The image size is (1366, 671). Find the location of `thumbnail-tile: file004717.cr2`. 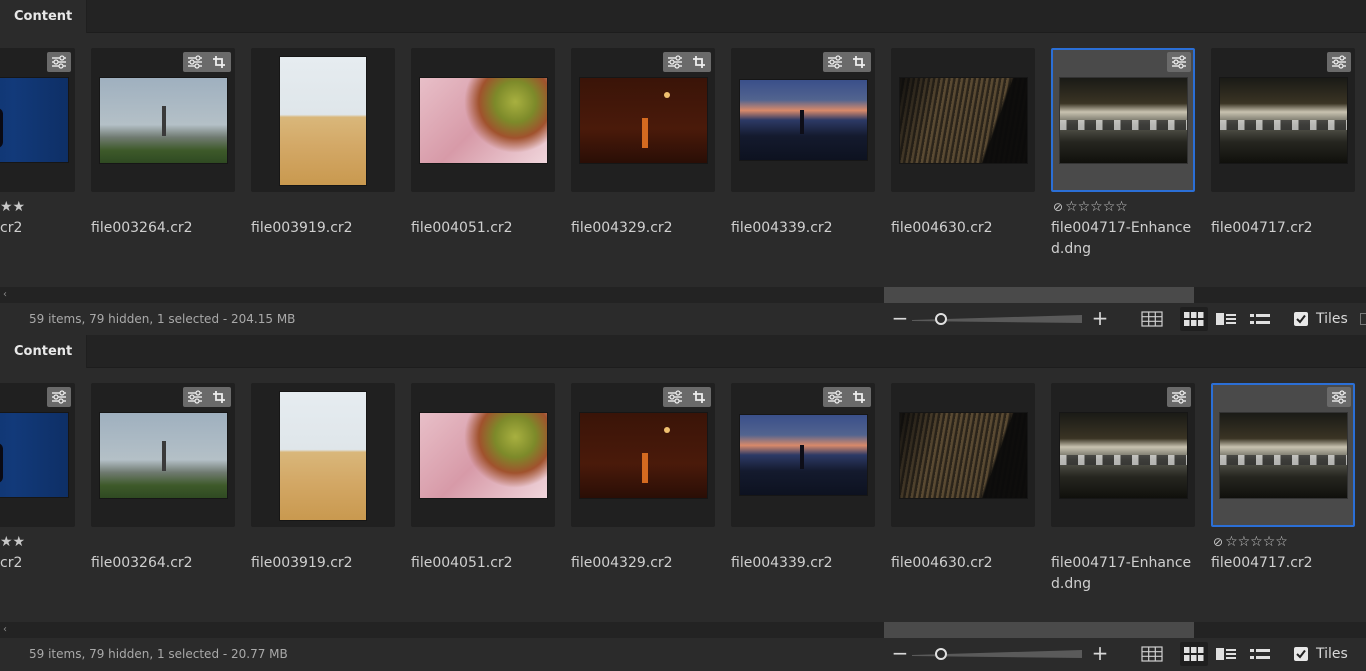

thumbnail-tile: file004717.cr2 is located at coordinates (1283, 163).